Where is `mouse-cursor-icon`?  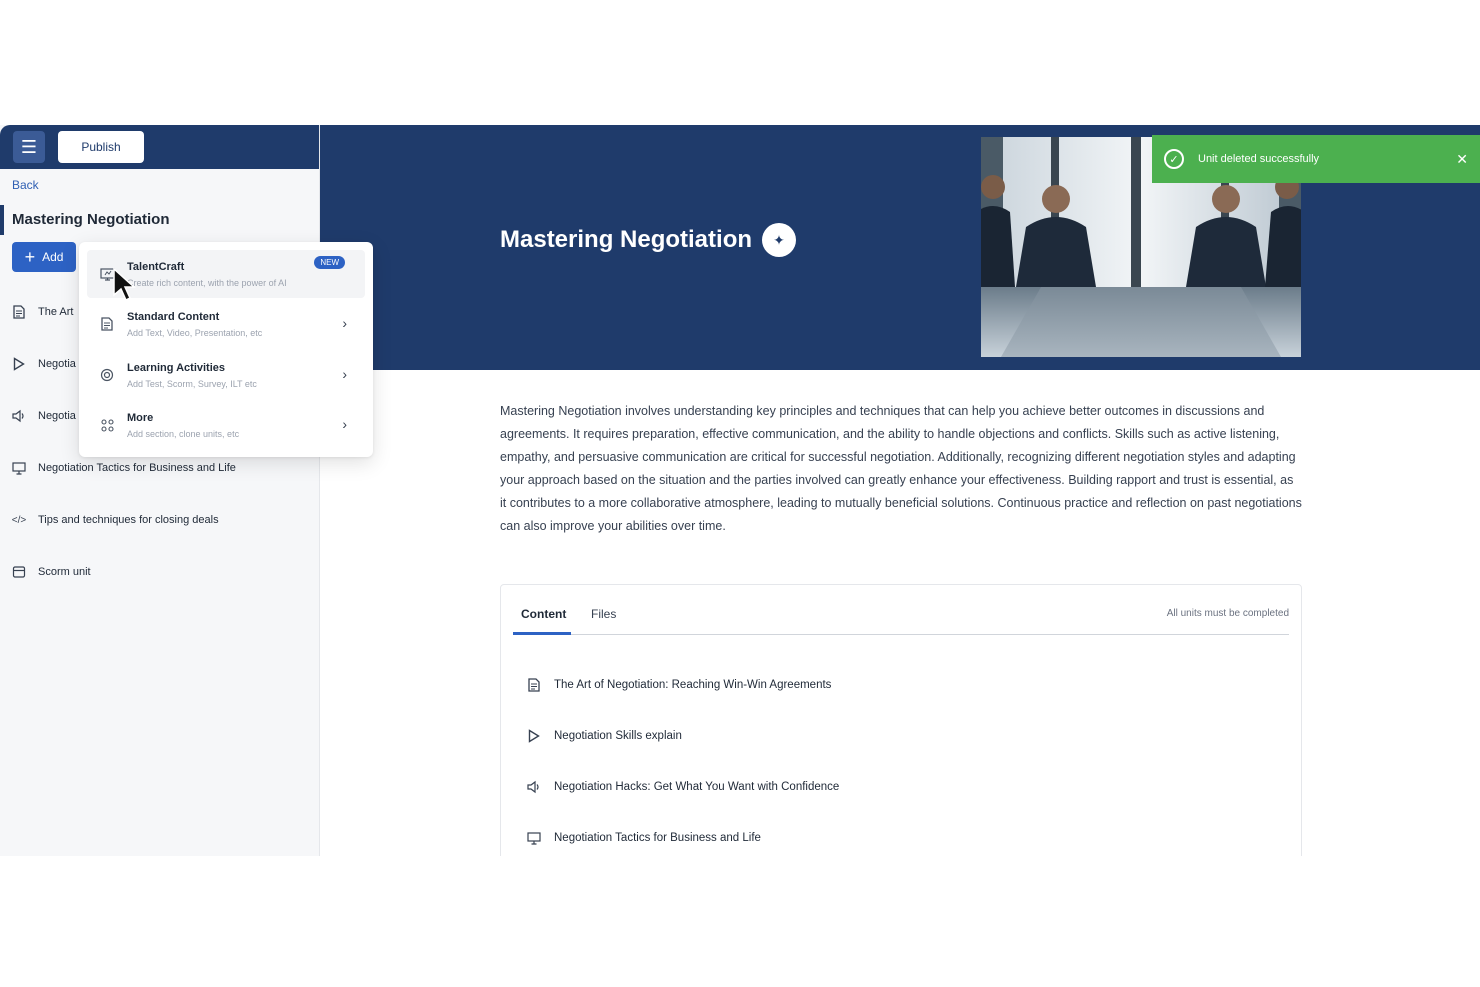
mouse-cursor-icon is located at coordinates (124, 285).